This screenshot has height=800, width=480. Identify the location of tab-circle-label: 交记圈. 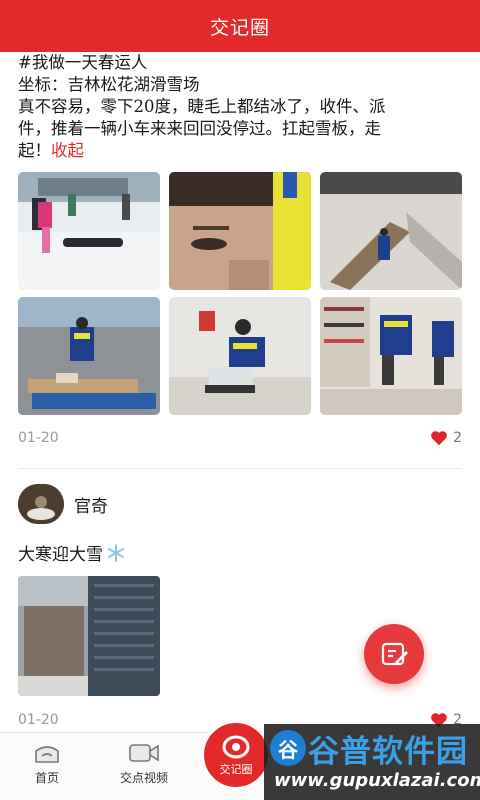
(236, 769).